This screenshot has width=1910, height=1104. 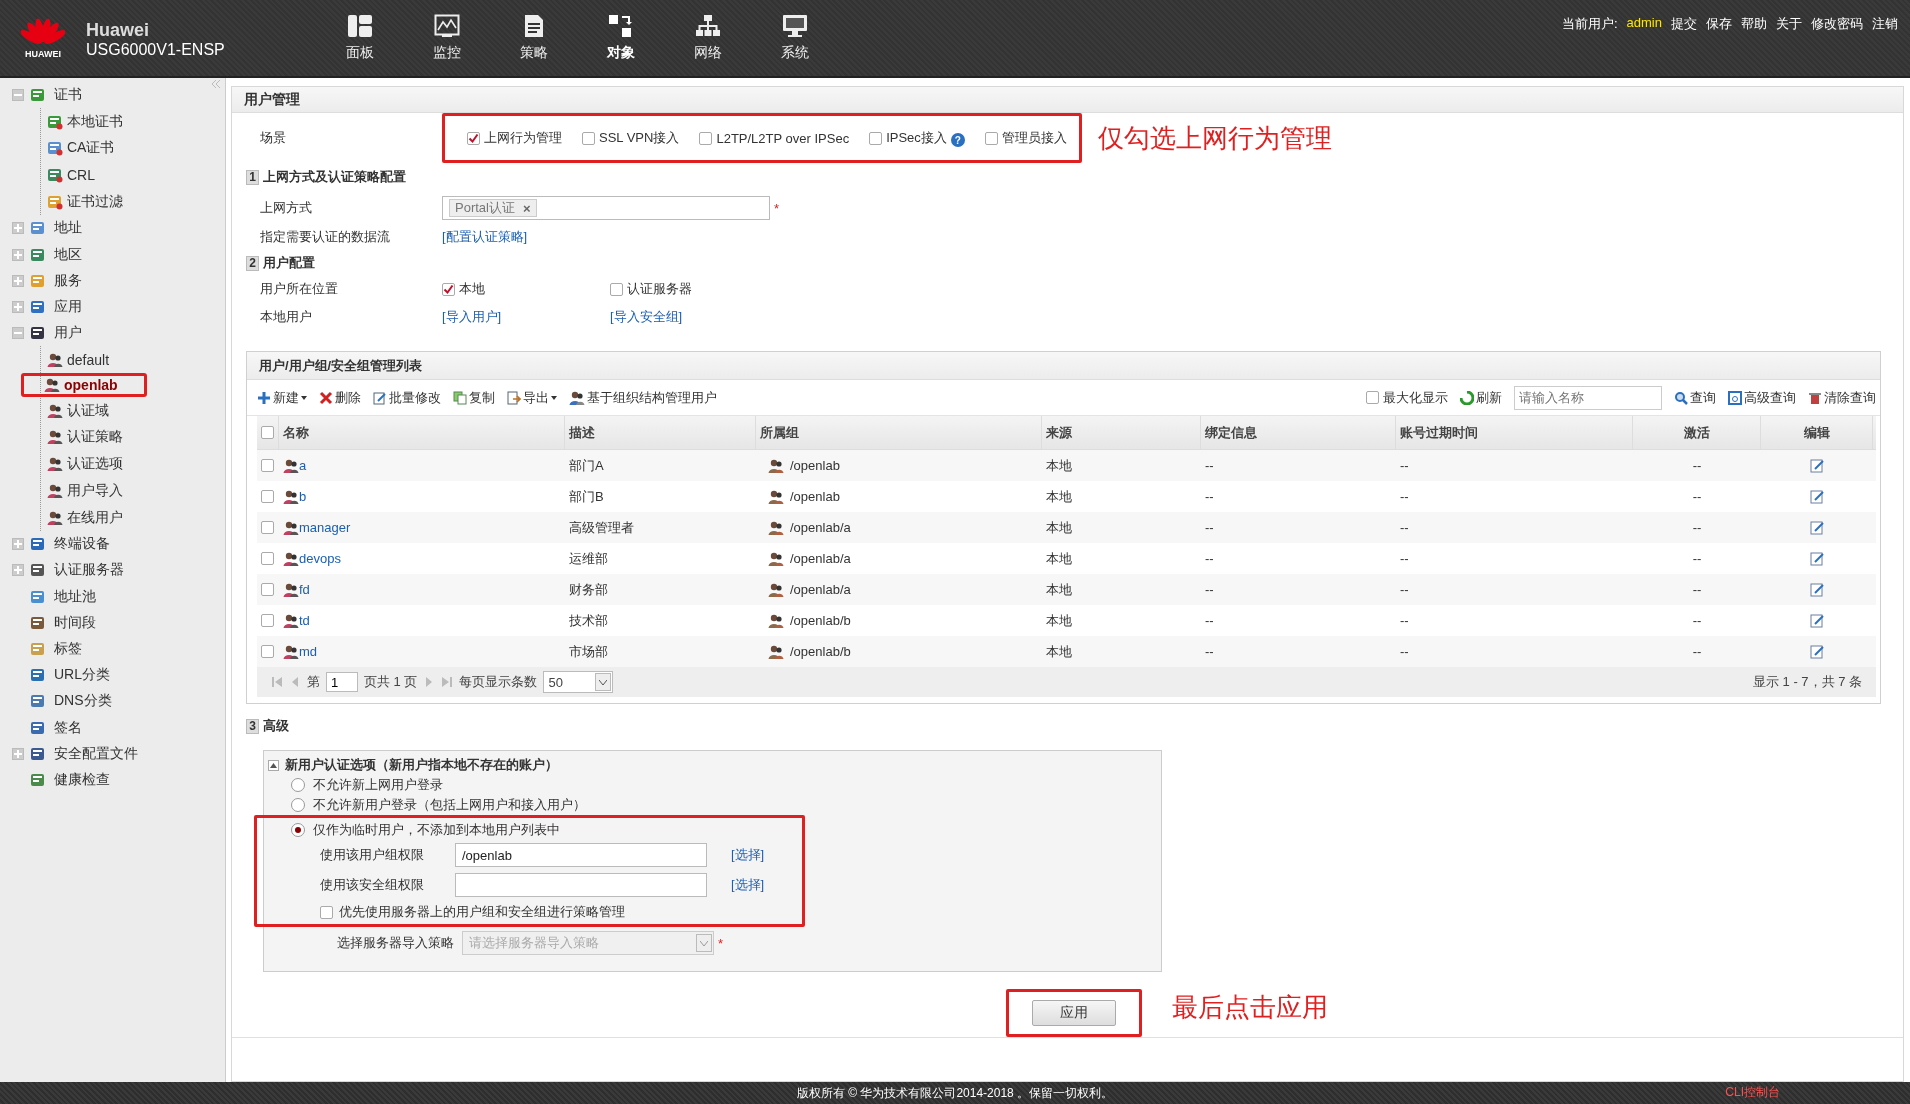 What do you see at coordinates (82, 779) in the screenshot?
I see `tree-item: 健康检查` at bounding box center [82, 779].